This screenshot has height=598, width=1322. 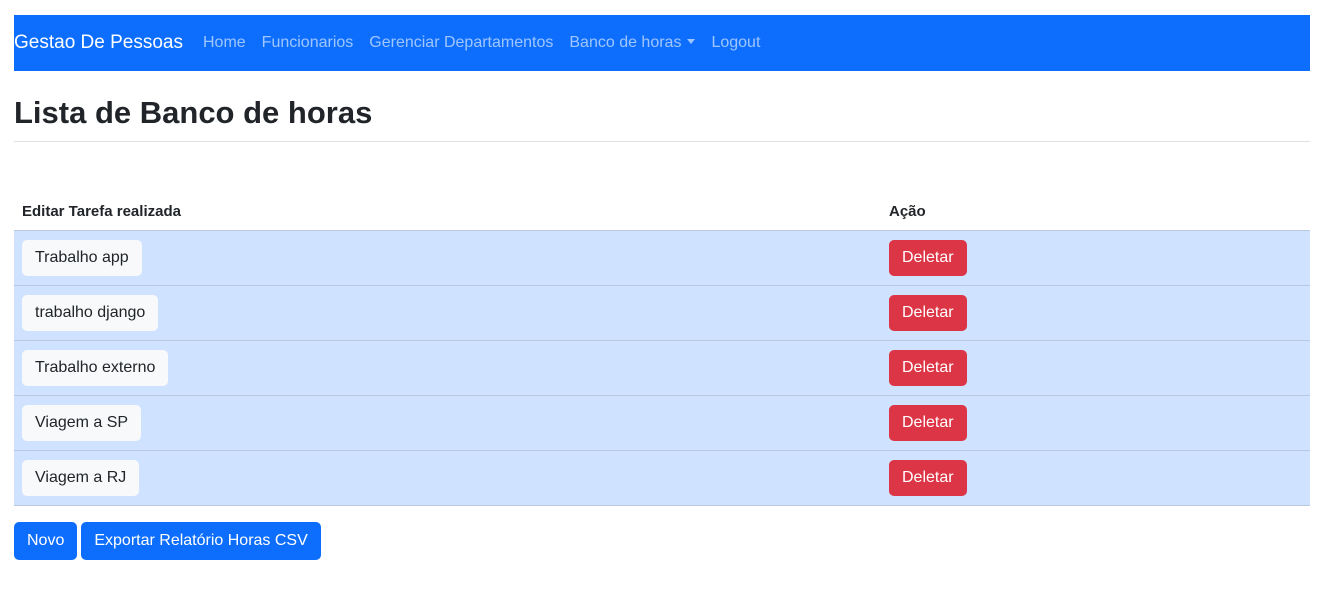 What do you see at coordinates (193, 112) in the screenshot?
I see `page-title: Lista de Banco de horas` at bounding box center [193, 112].